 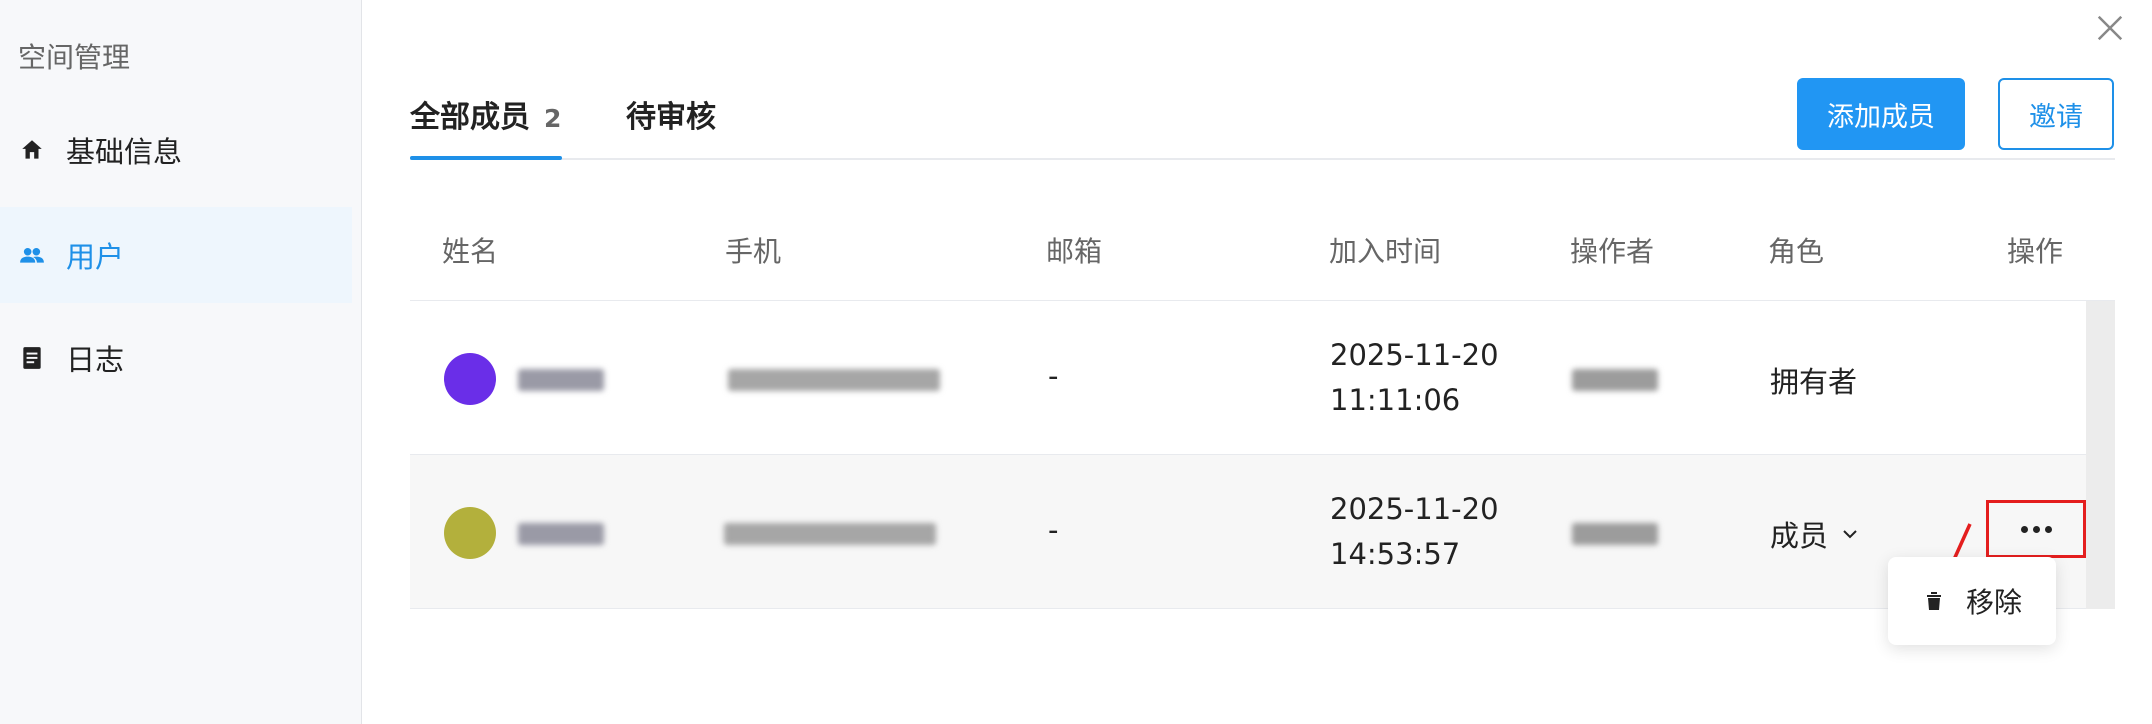 What do you see at coordinates (2035, 251) in the screenshot?
I see `column-header-actions: 操作` at bounding box center [2035, 251].